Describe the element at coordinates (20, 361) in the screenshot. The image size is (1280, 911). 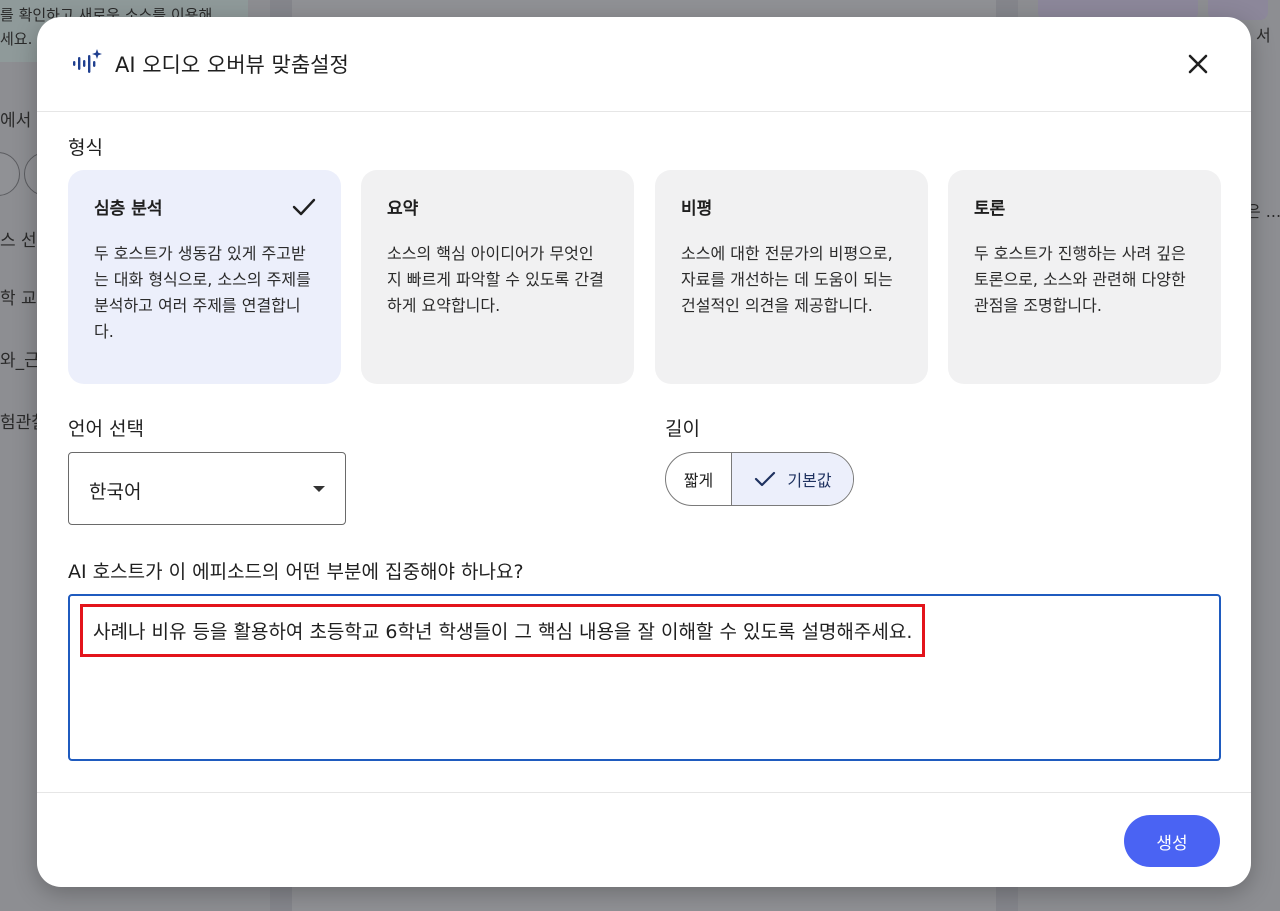
I see `left-side-text: 와_근` at that location.